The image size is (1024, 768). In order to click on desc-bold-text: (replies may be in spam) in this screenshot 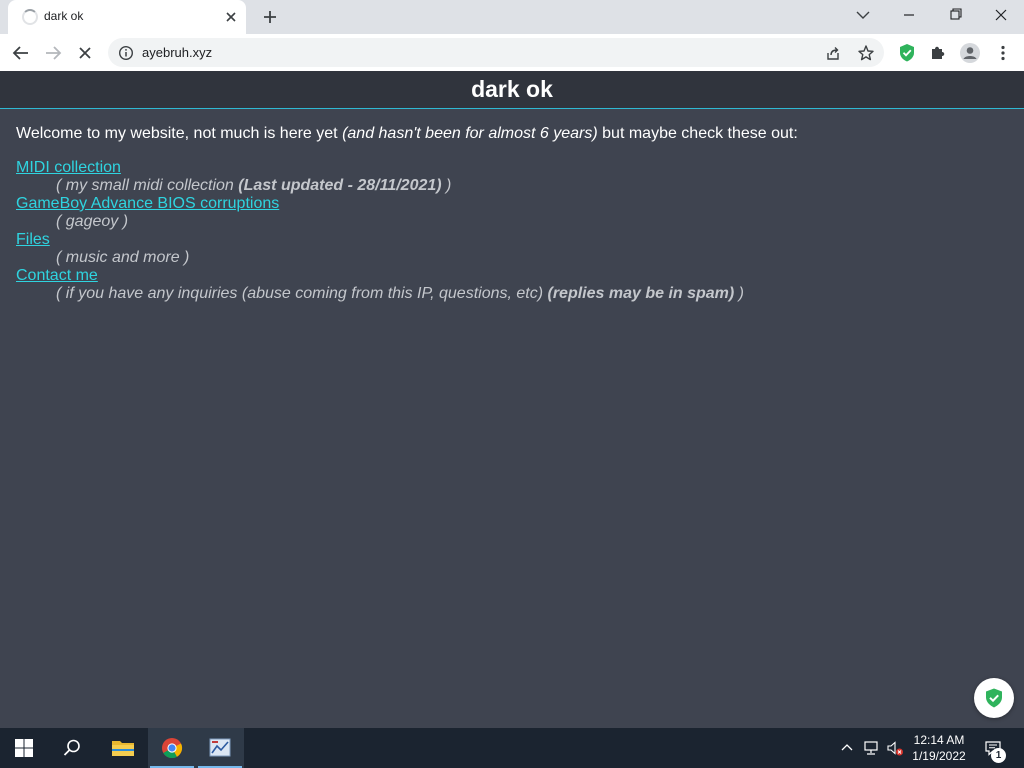, I will do `click(641, 293)`.